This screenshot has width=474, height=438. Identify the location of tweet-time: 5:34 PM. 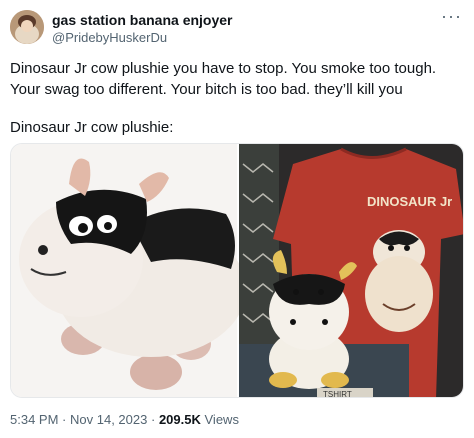
(34, 419).